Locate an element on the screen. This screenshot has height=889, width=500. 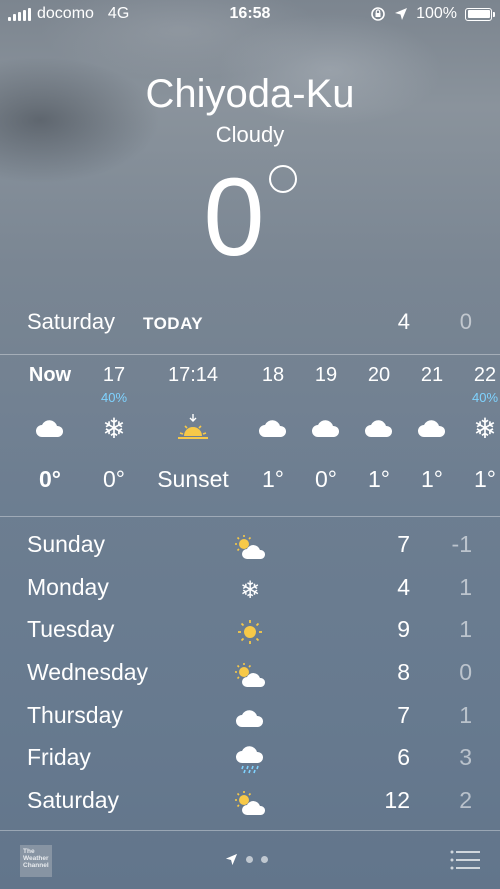
hour-time: 17 is located at coordinates (114, 375).